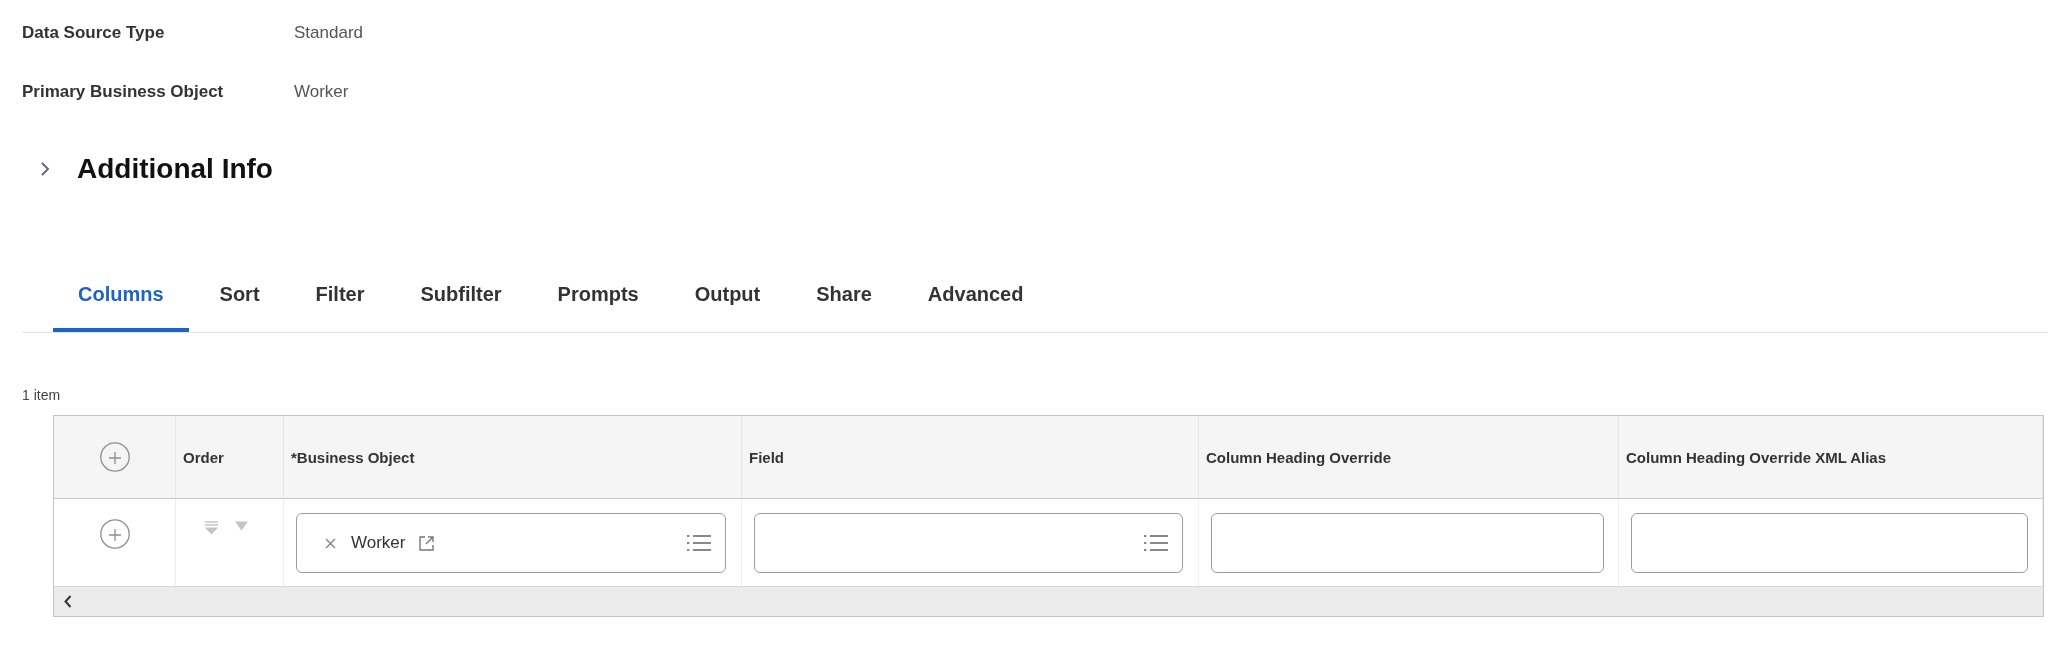 This screenshot has width=2048, height=653. Describe the element at coordinates (121, 300) in the screenshot. I see `tab: Columns` at that location.